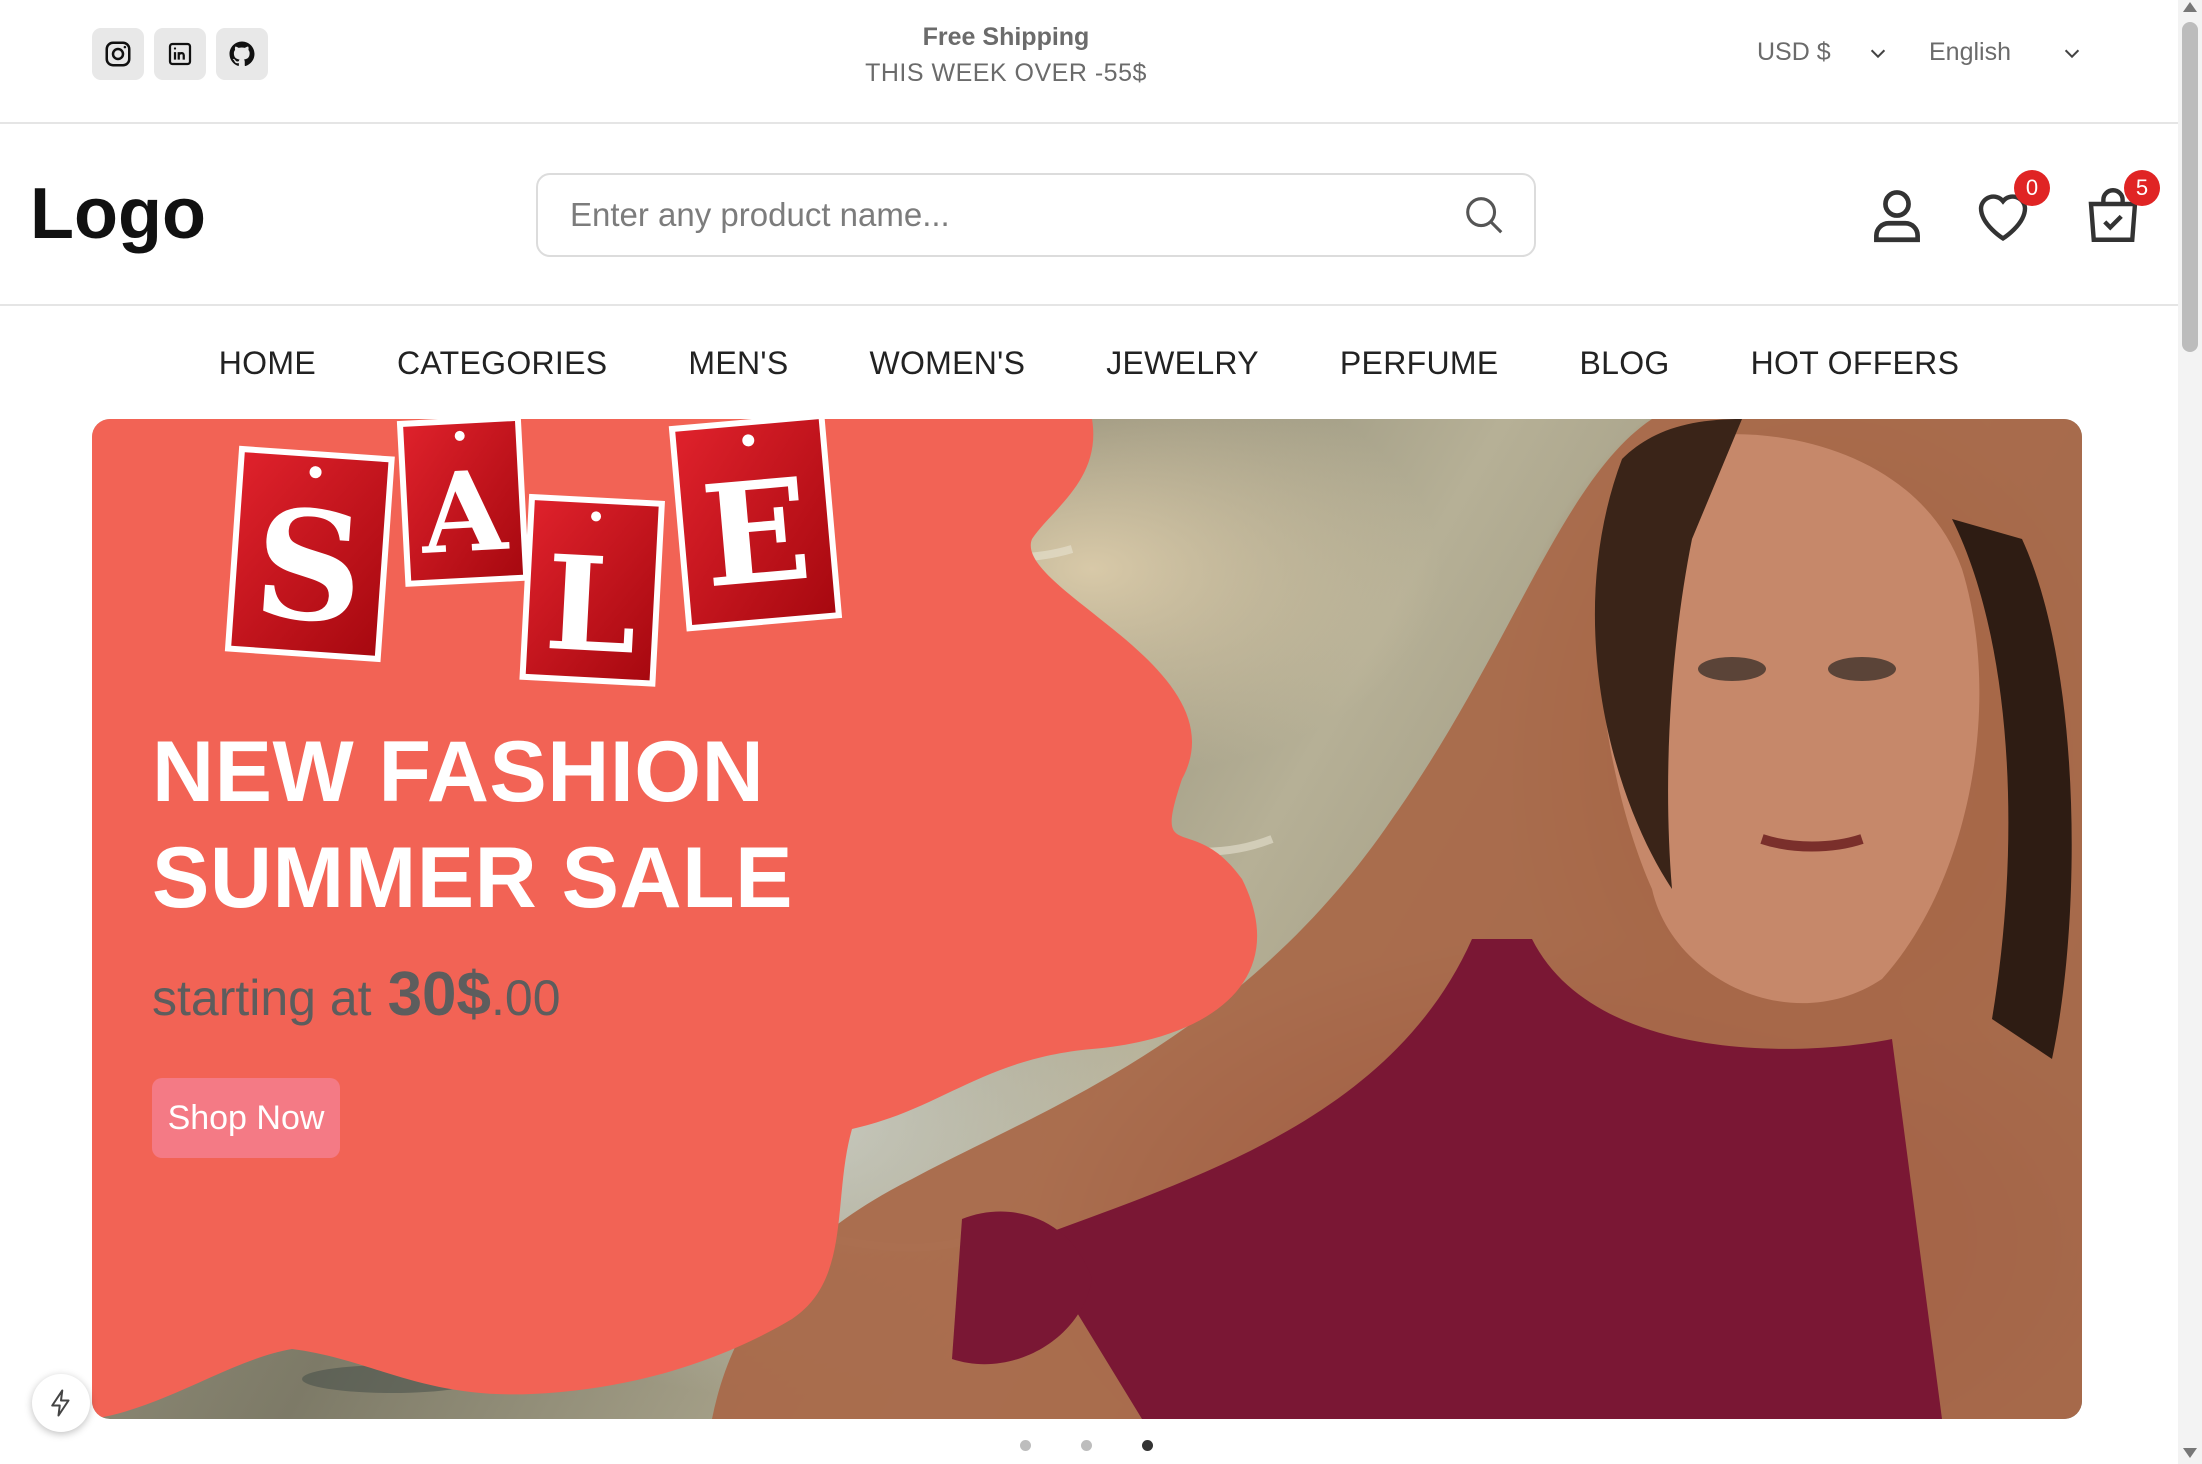  What do you see at coordinates (526, 998) in the screenshot?
I see `price-cents: .00` at bounding box center [526, 998].